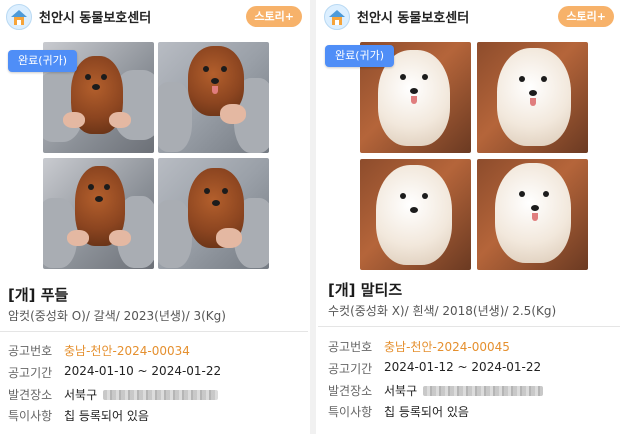  Describe the element at coordinates (38, 295) in the screenshot. I see `animal-title: [개] 푸들` at that location.